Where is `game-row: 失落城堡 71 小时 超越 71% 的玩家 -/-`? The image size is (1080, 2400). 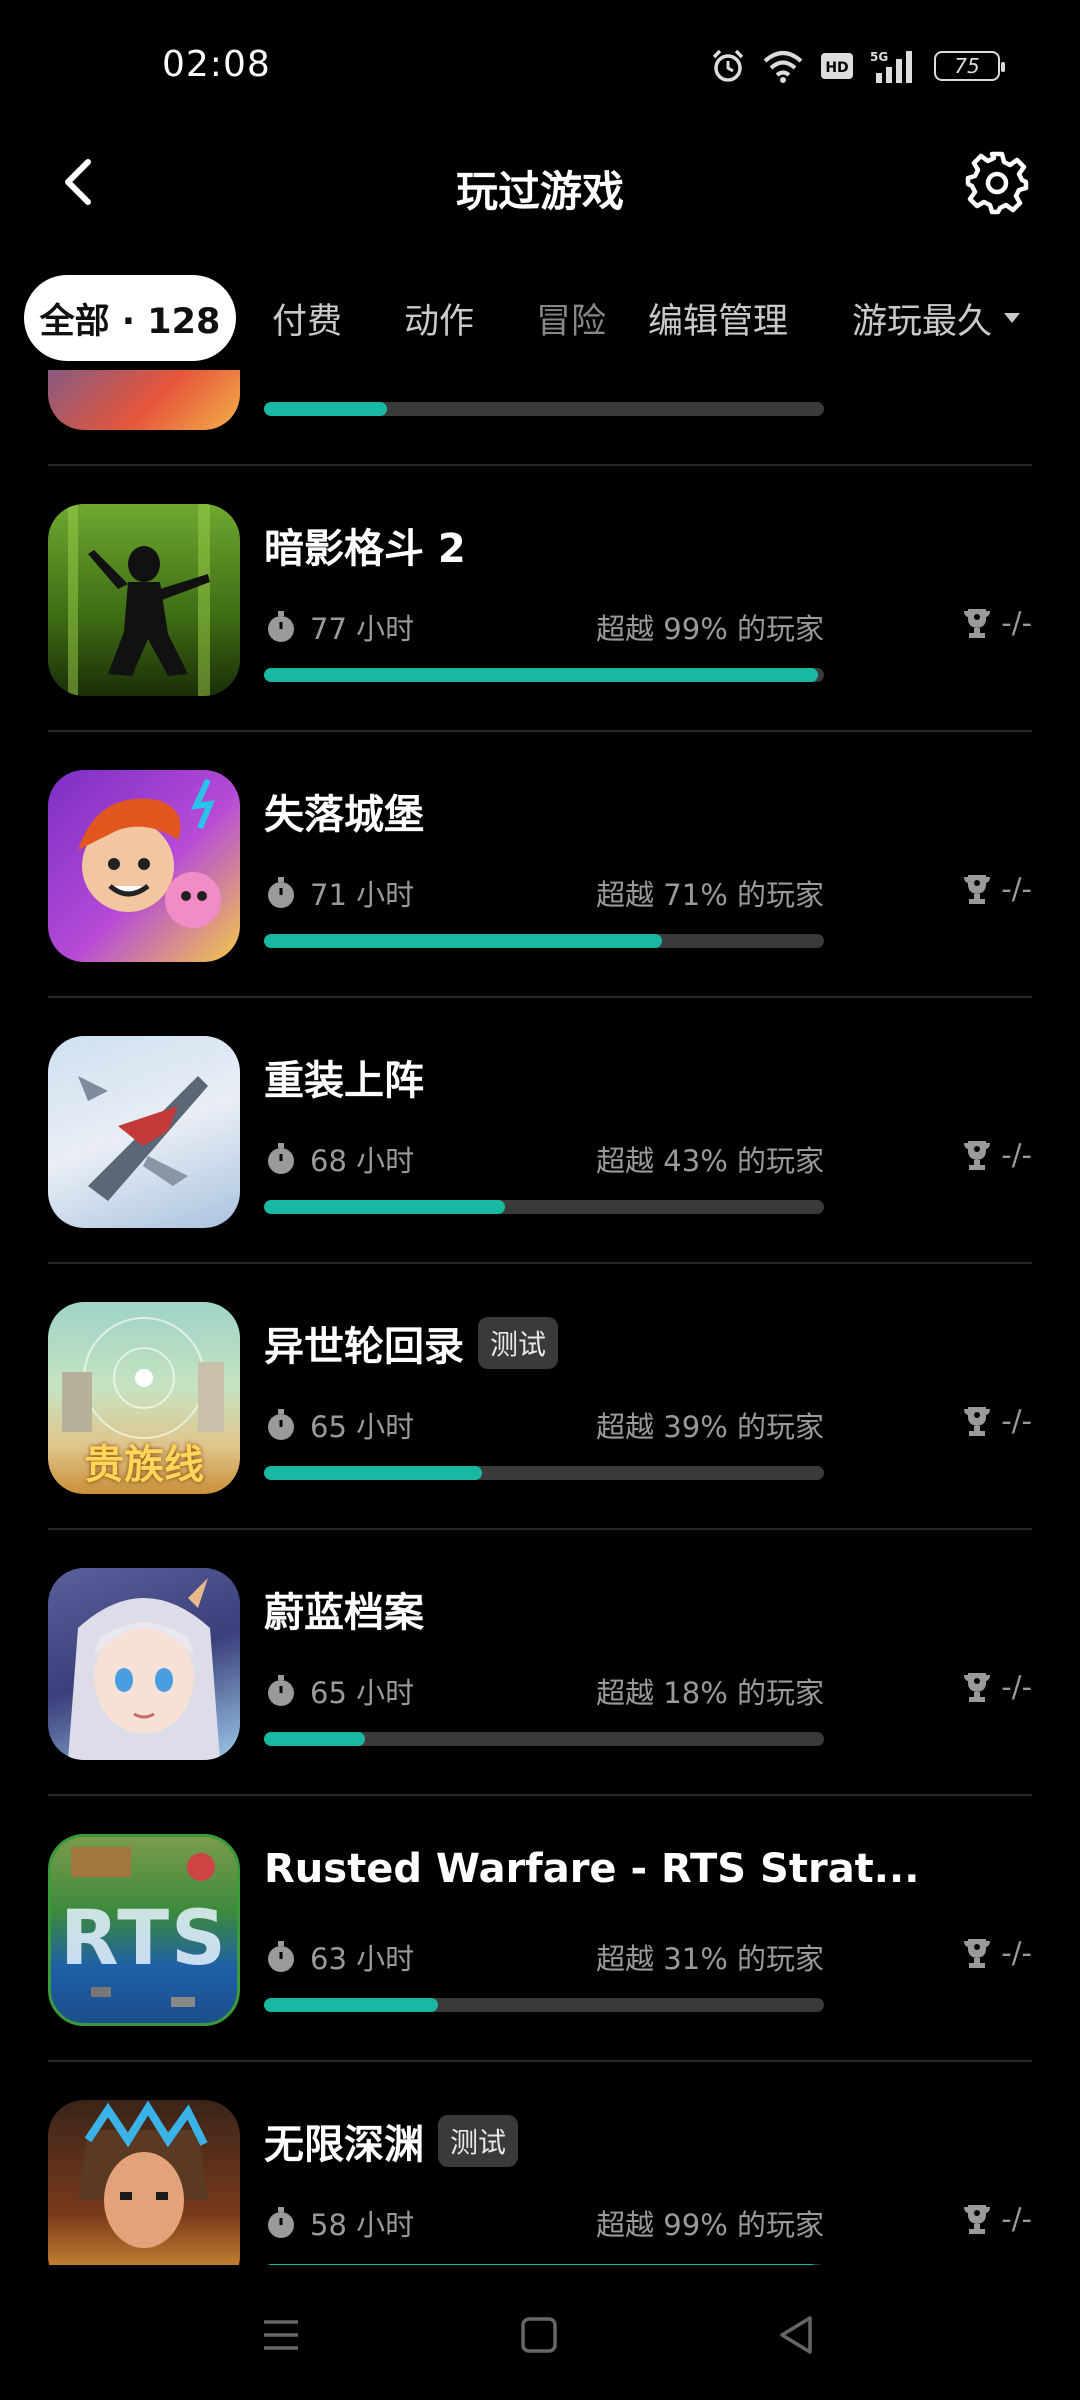 game-row: 失落城堡 71 小时 超越 71% 的玩家 -/- is located at coordinates (540, 865).